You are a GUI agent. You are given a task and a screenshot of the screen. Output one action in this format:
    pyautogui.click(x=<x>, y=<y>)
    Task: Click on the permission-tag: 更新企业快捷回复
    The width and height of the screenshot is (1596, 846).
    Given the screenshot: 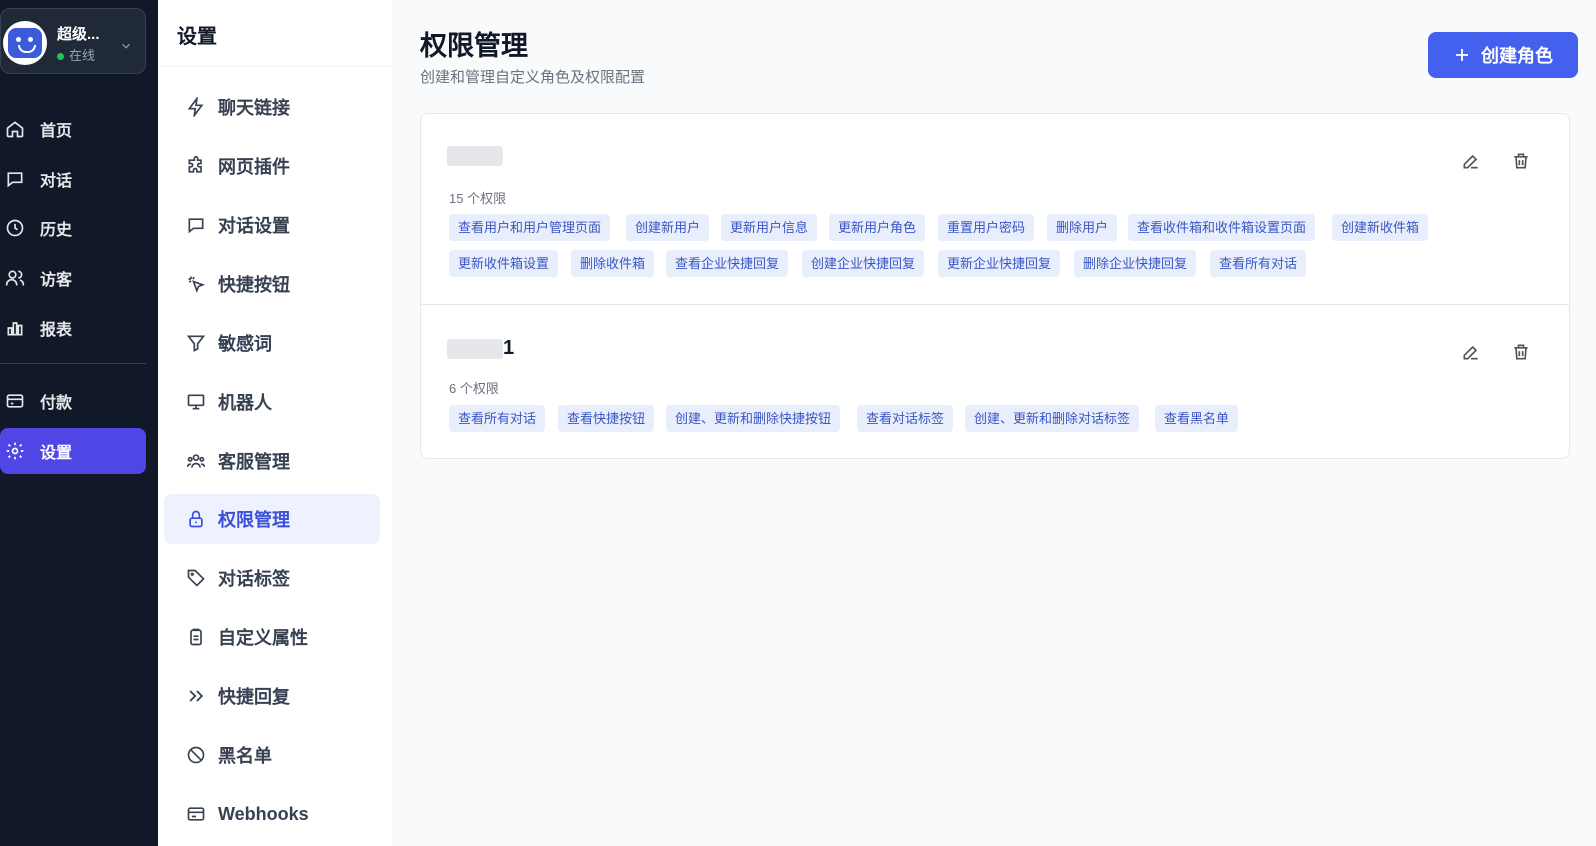 What is the action you would take?
    pyautogui.click(x=999, y=263)
    